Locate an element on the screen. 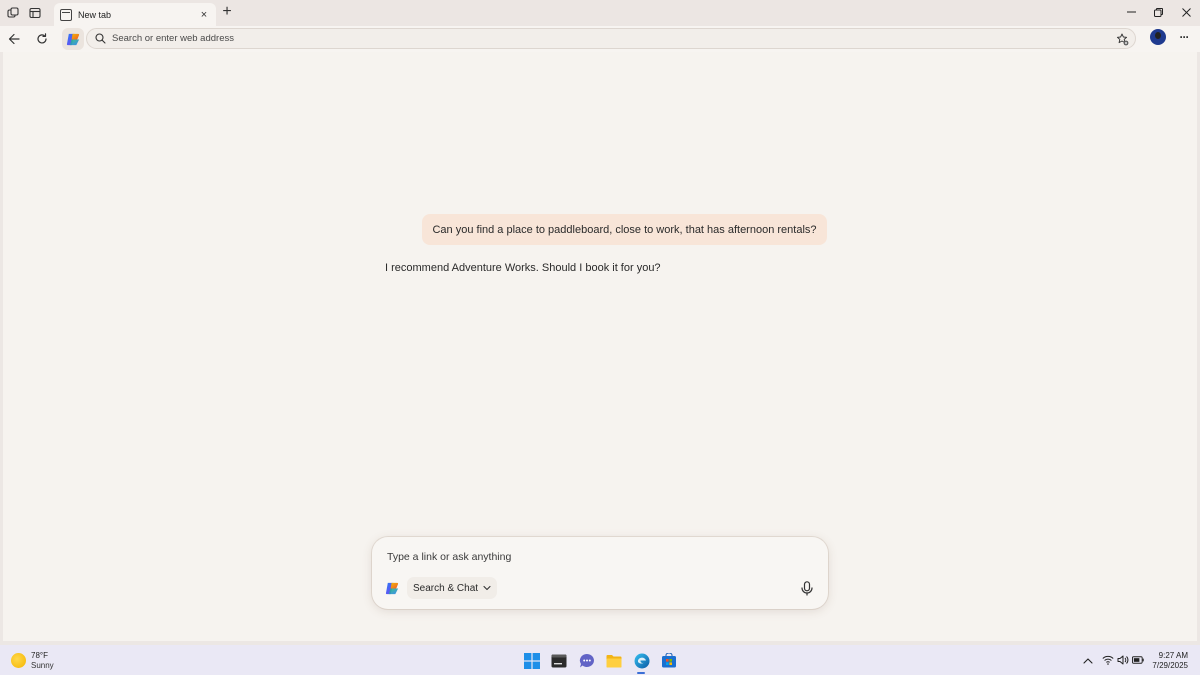 The height and width of the screenshot is (675, 1200). address-bar is located at coordinates (611, 38).